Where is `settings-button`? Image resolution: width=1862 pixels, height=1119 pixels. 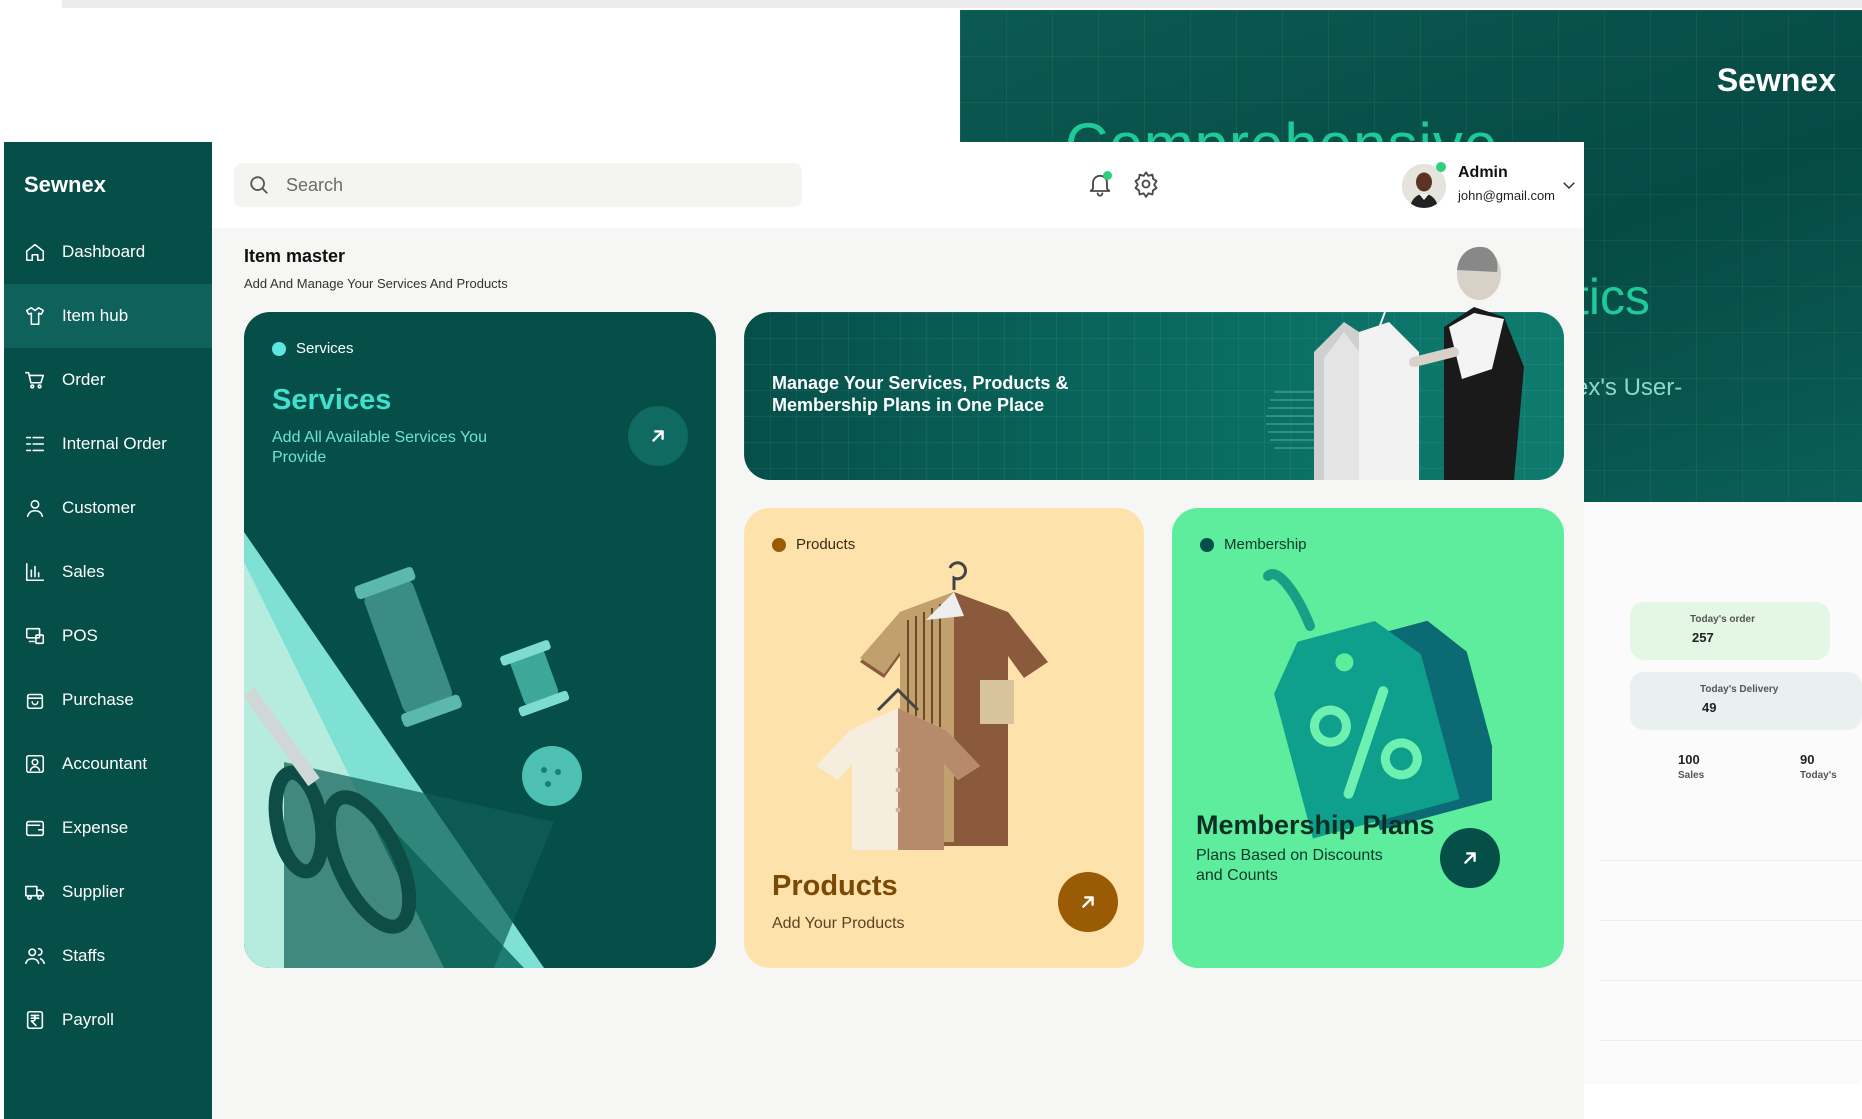 settings-button is located at coordinates (1147, 185).